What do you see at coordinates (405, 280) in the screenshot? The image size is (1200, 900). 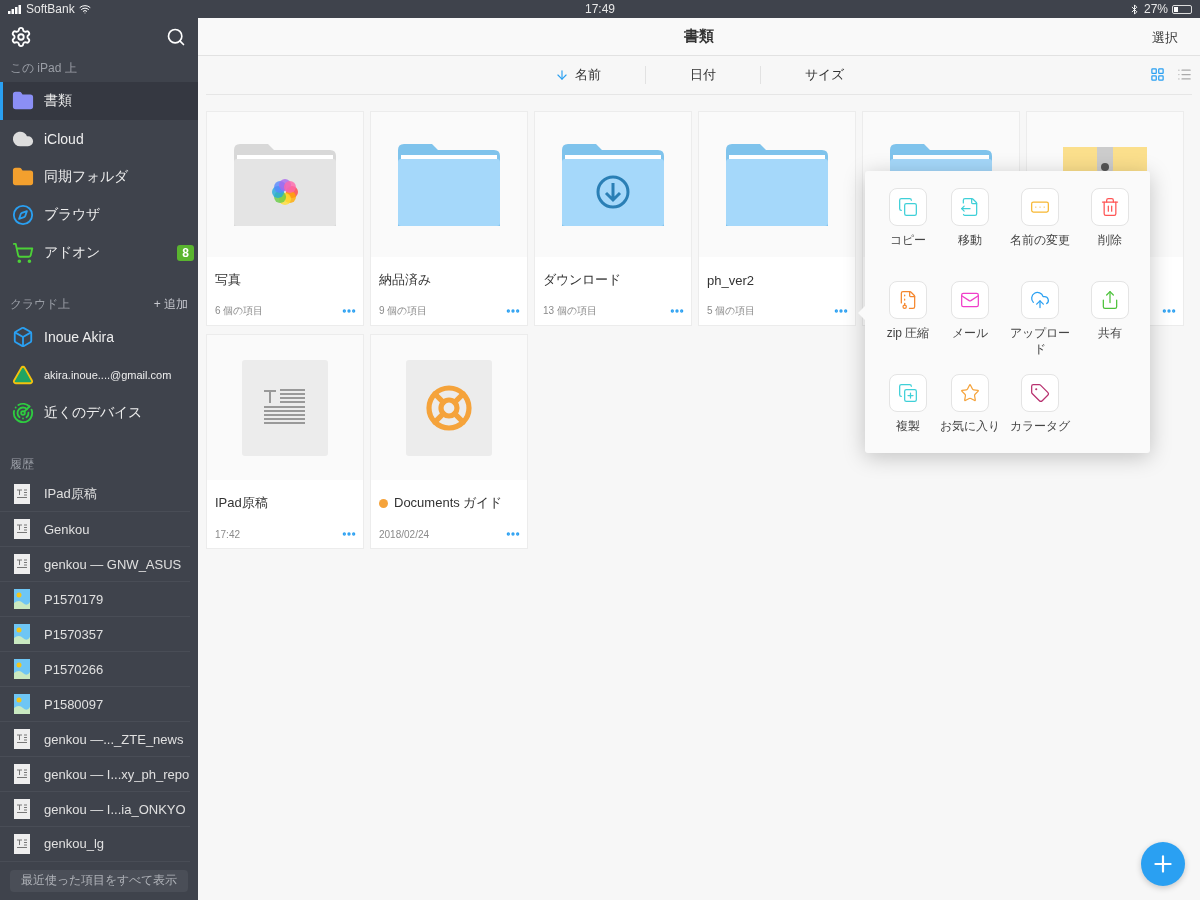 I see `file-name: 納品済み` at bounding box center [405, 280].